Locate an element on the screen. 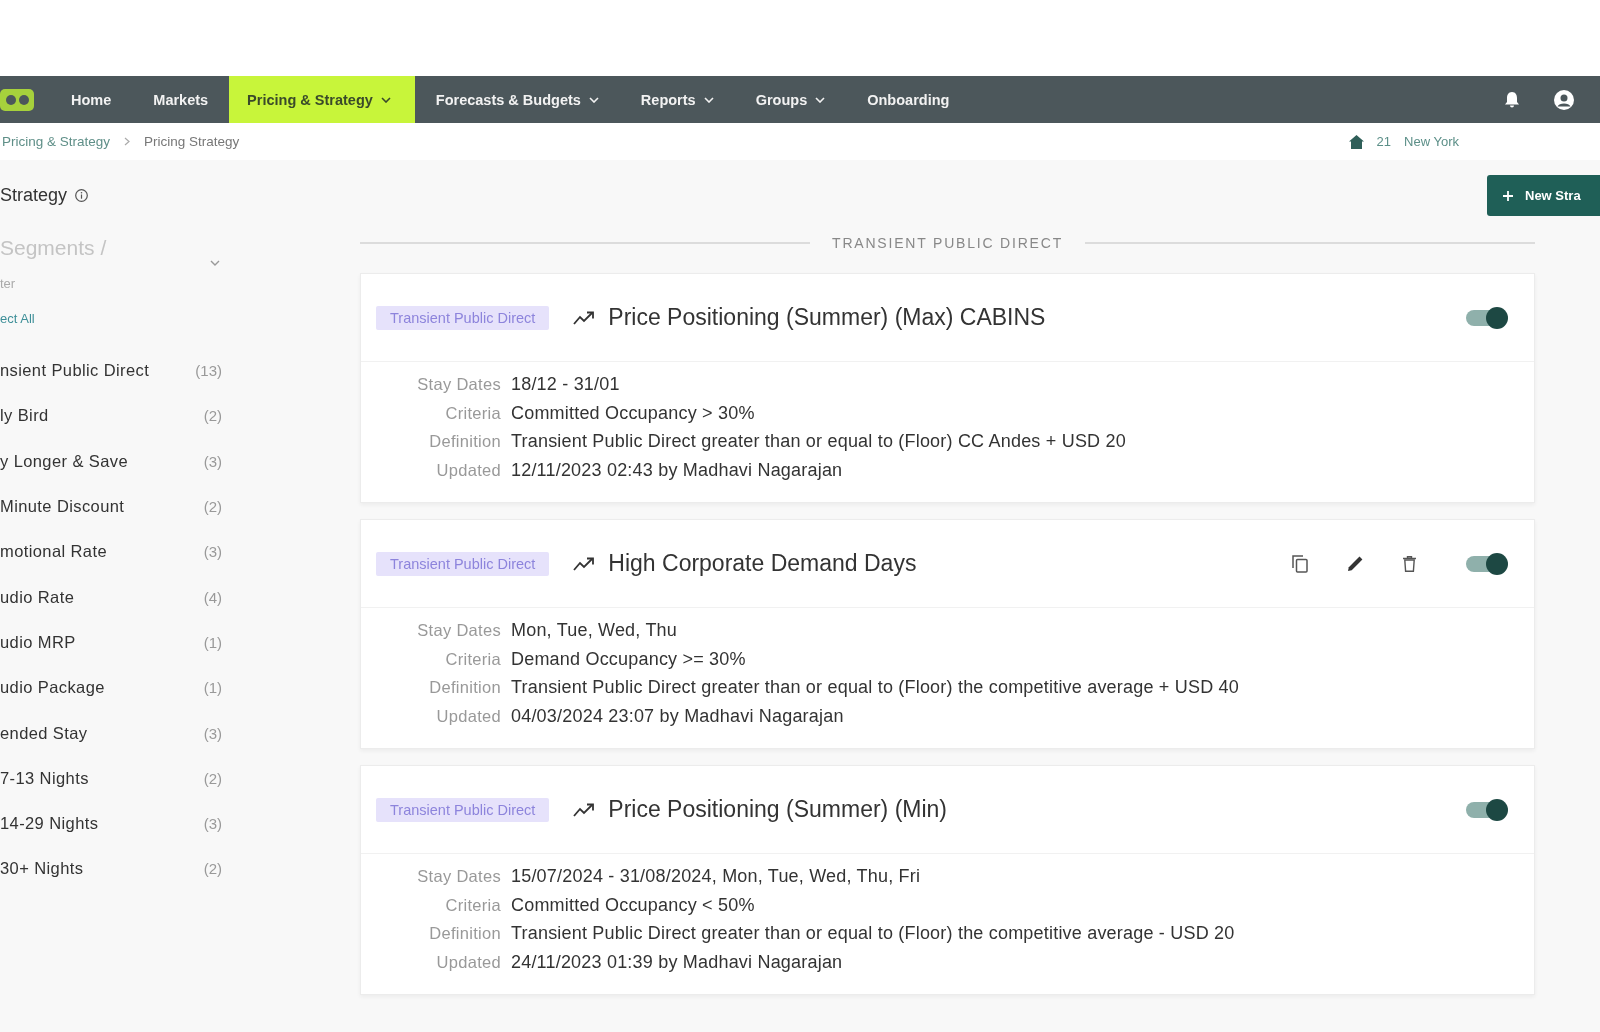  filter-label: ter is located at coordinates (8, 283).